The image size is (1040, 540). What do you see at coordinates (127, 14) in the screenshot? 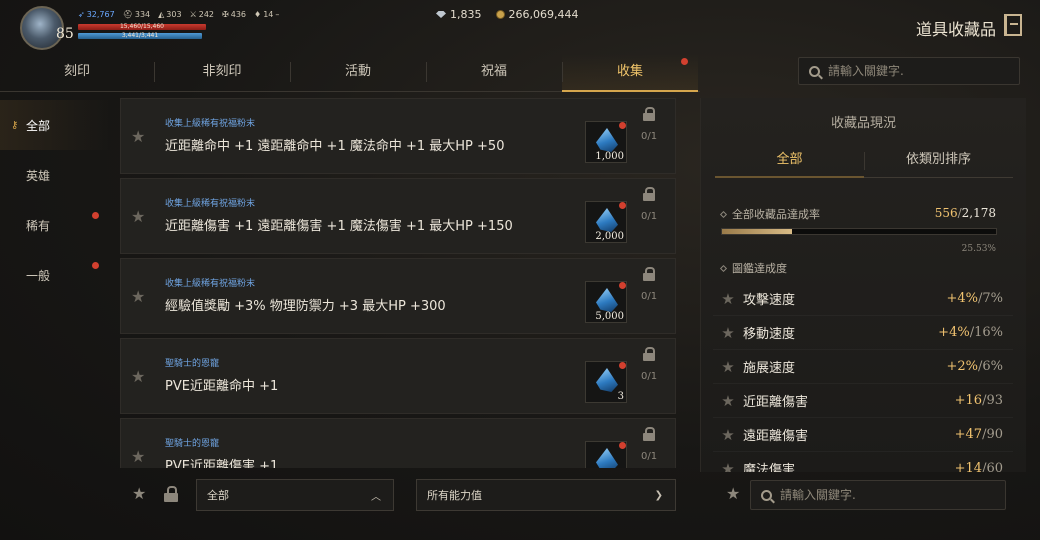
I see `helmet-icon: ⛑` at bounding box center [127, 14].